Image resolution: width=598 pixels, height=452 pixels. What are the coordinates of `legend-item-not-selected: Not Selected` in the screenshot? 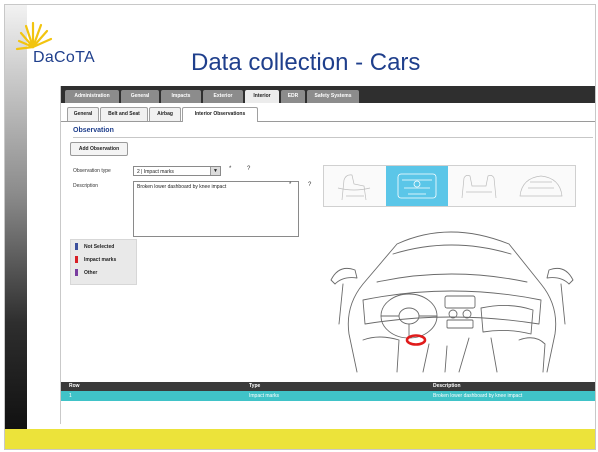 It's located at (94, 247).